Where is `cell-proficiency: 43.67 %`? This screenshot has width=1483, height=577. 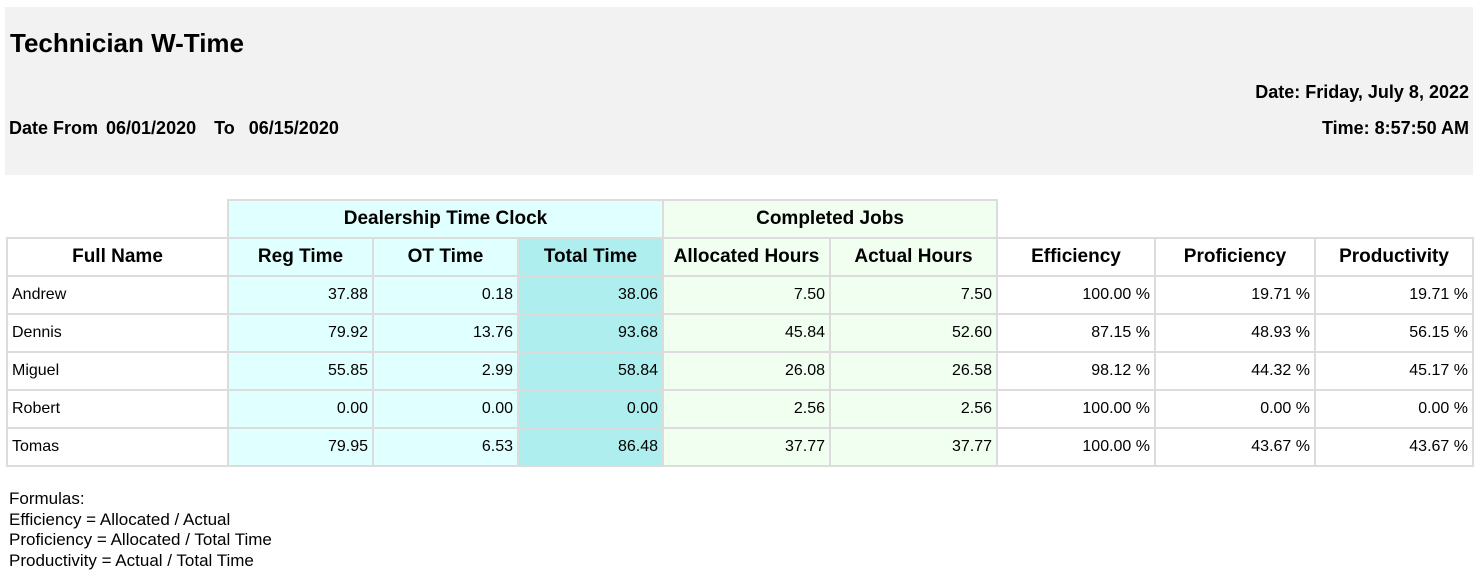
cell-proficiency: 43.67 % is located at coordinates (1235, 447).